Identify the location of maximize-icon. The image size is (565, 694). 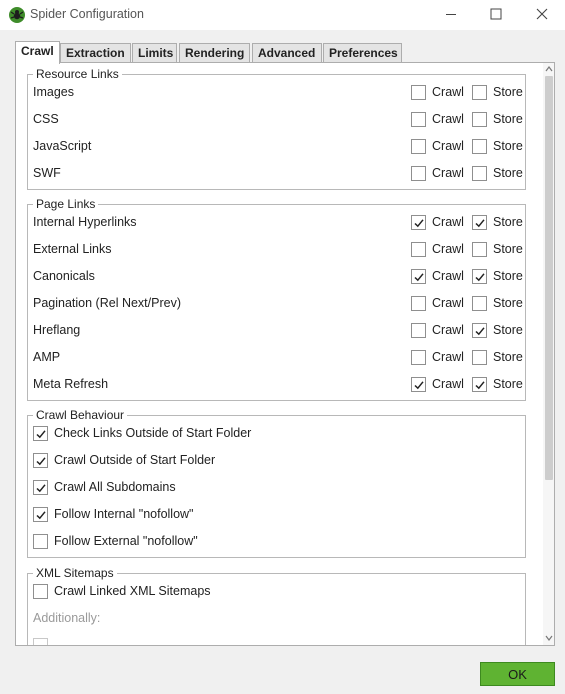
(496, 15).